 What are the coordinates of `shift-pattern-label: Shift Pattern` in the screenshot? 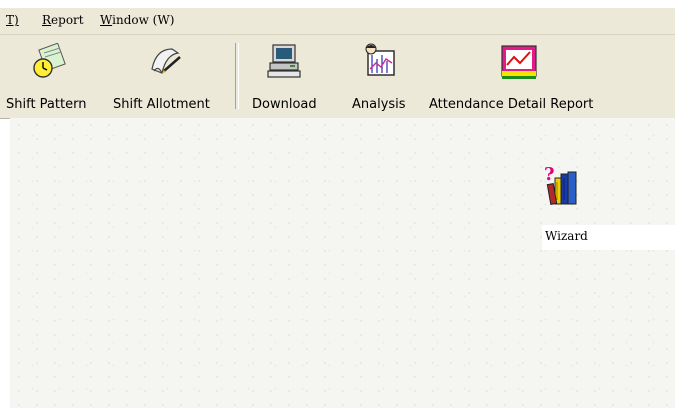 It's located at (46, 104).